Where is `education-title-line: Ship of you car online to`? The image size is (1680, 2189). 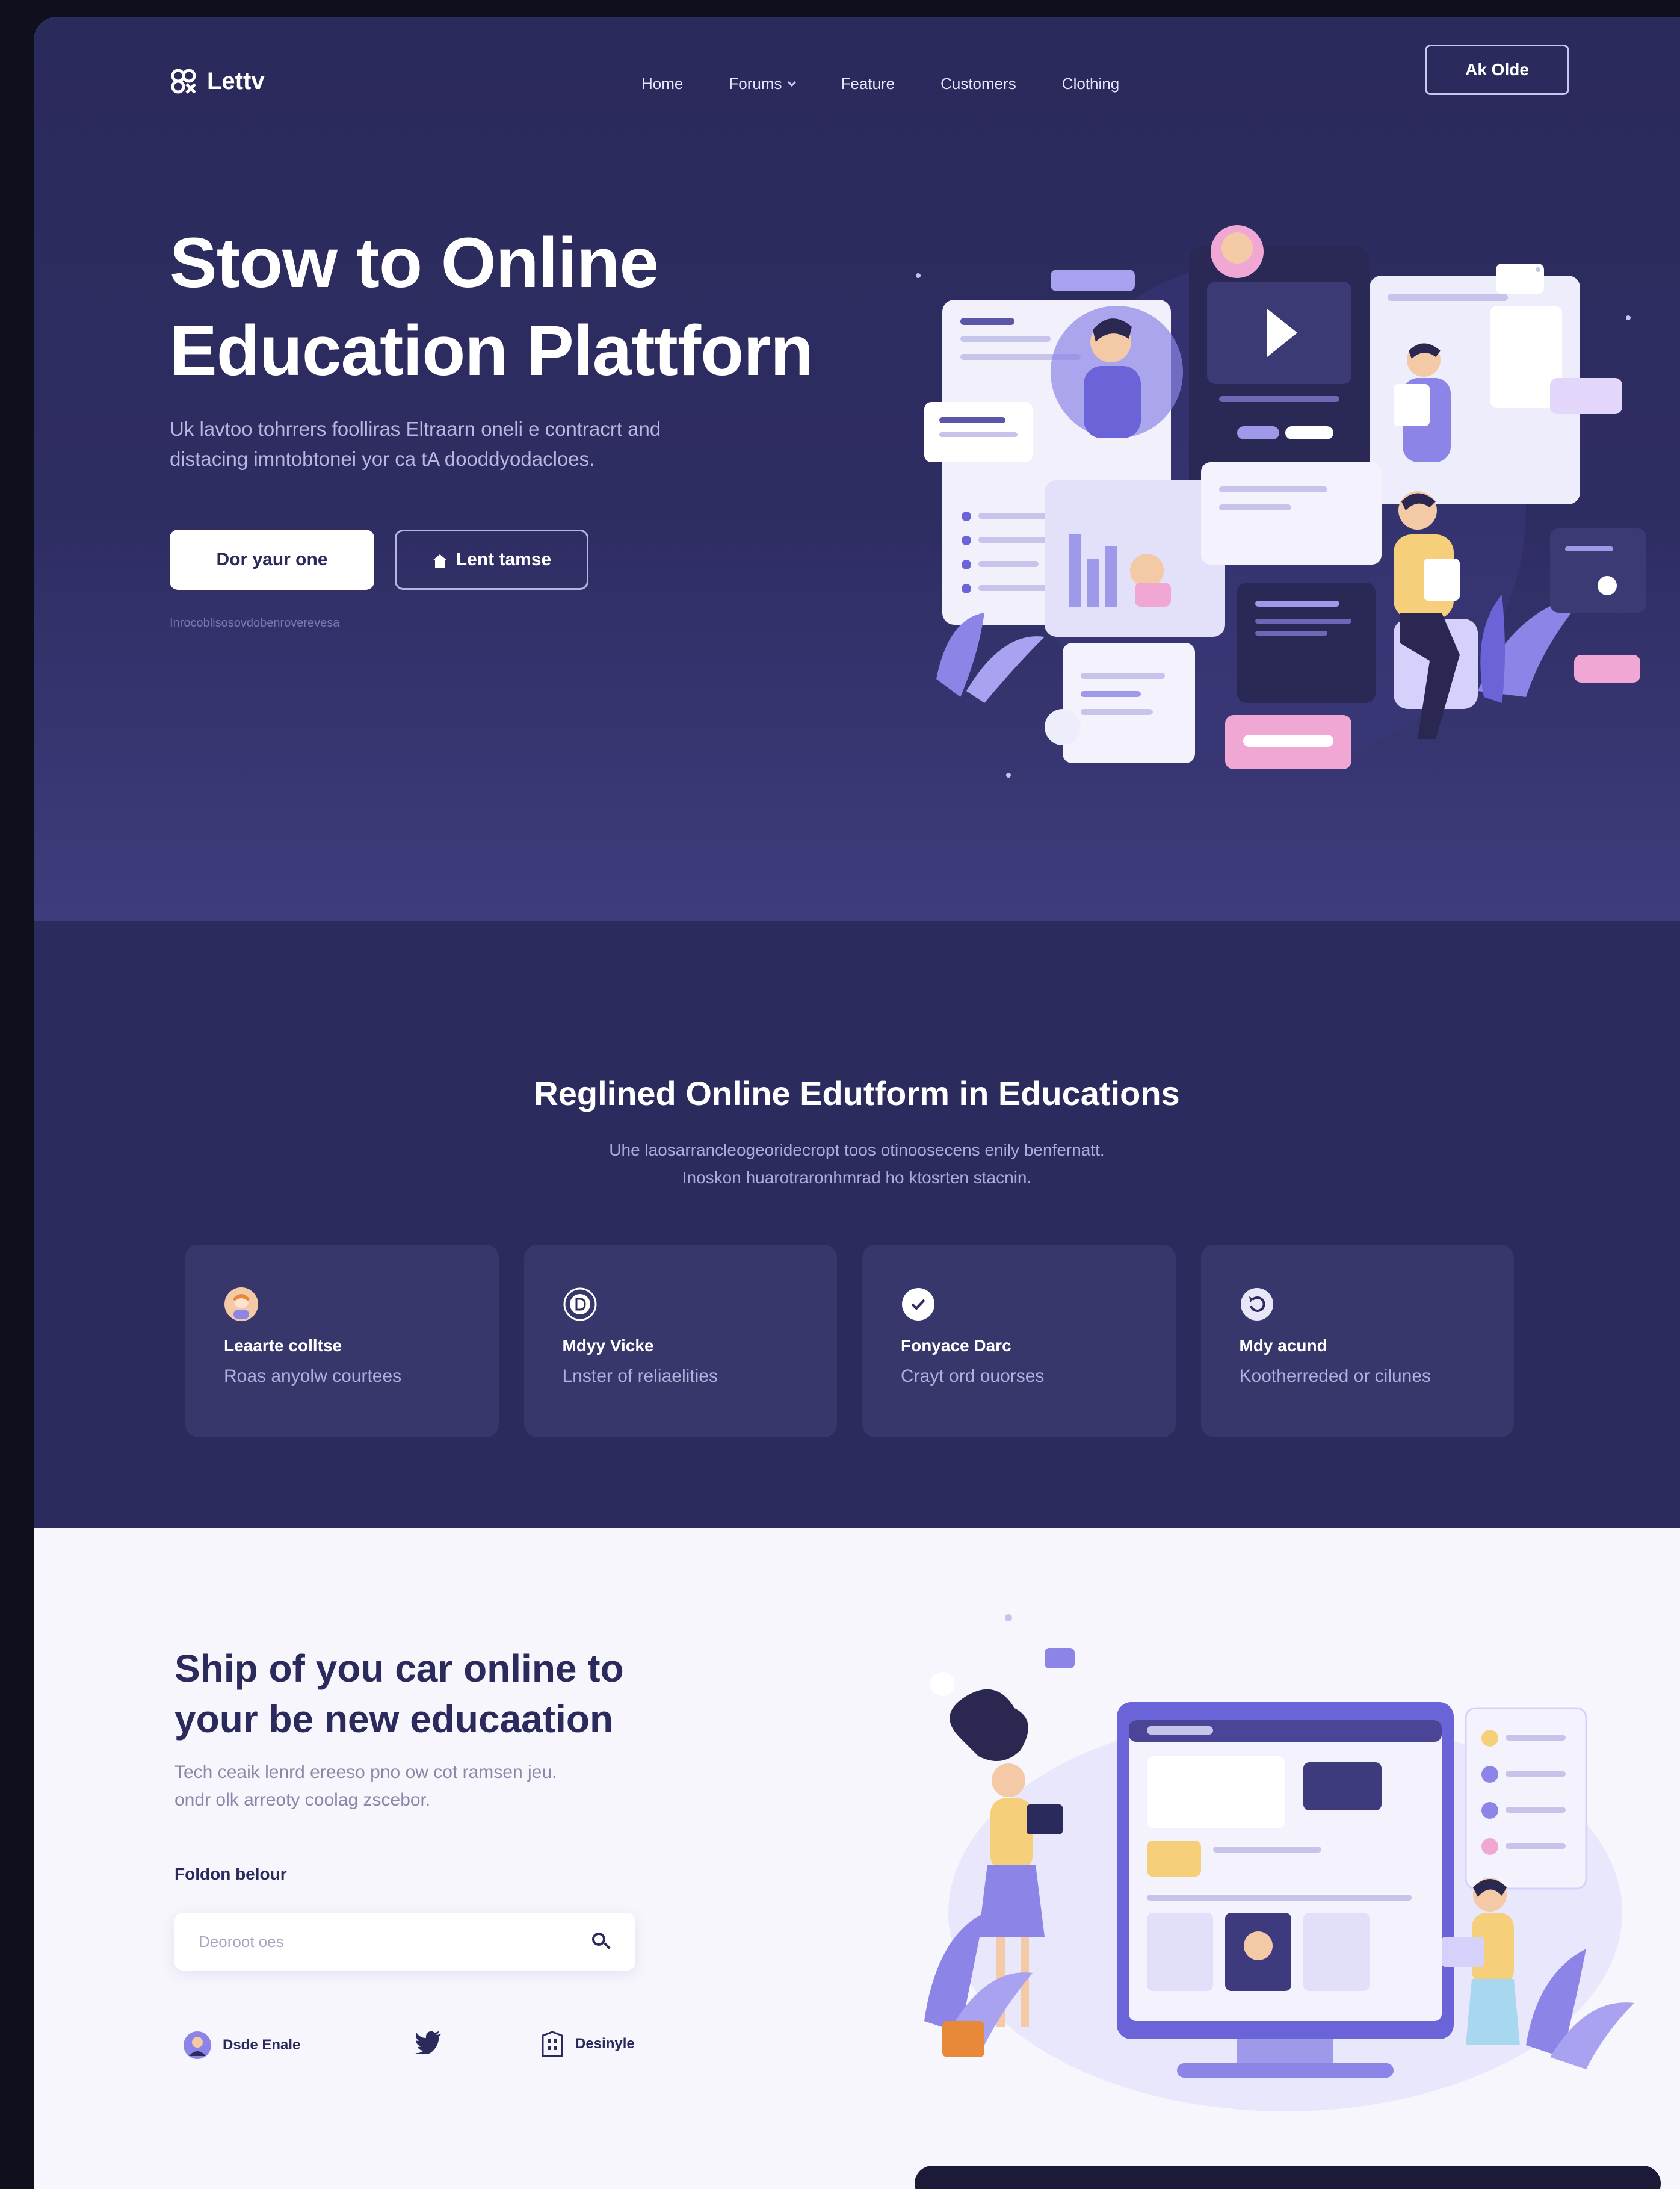 education-title-line: Ship of you car online to is located at coordinates (399, 1669).